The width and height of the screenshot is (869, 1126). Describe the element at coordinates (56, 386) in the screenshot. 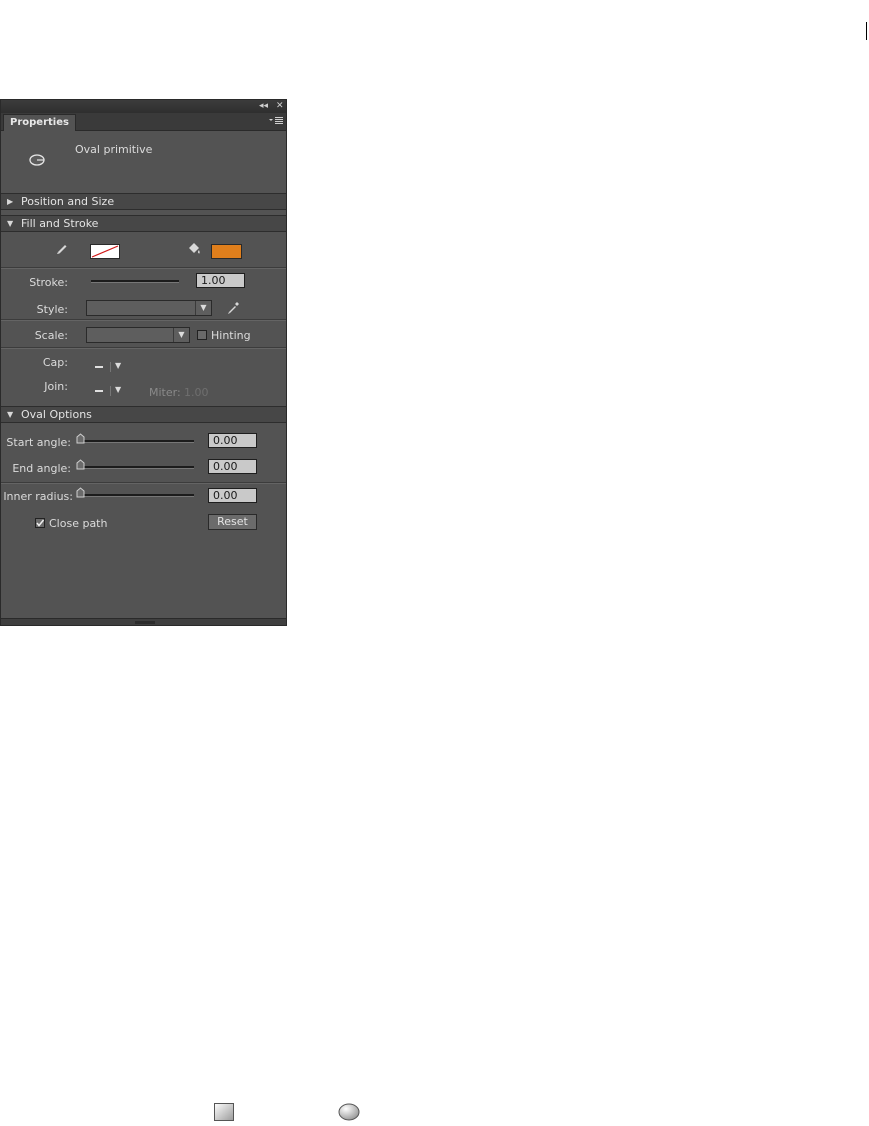

I see `join-label: Join:` at that location.